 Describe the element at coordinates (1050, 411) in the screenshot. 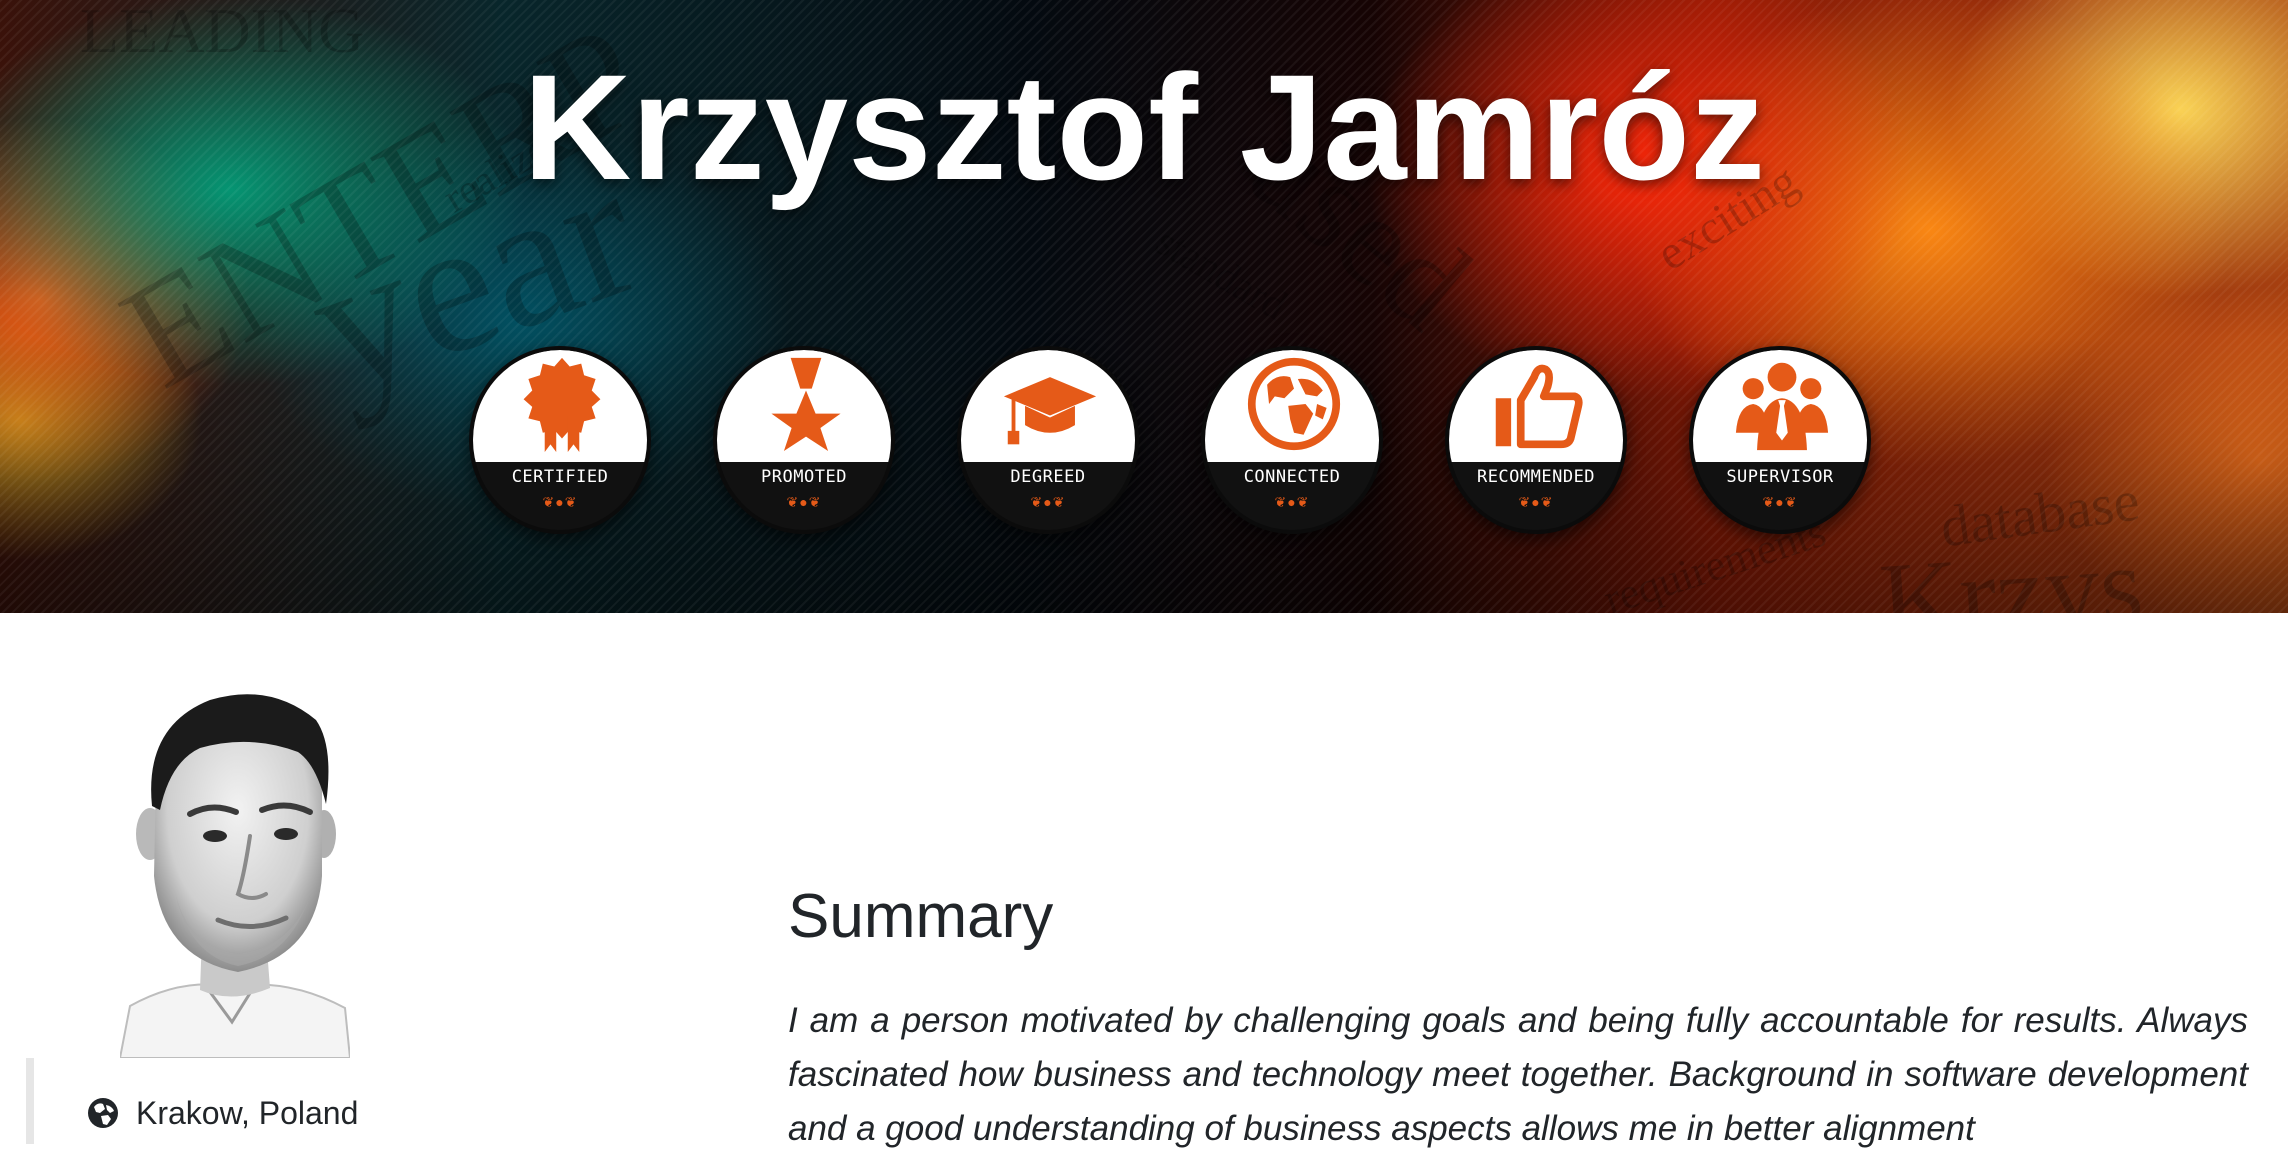

I see `graduation-cap-icon` at that location.